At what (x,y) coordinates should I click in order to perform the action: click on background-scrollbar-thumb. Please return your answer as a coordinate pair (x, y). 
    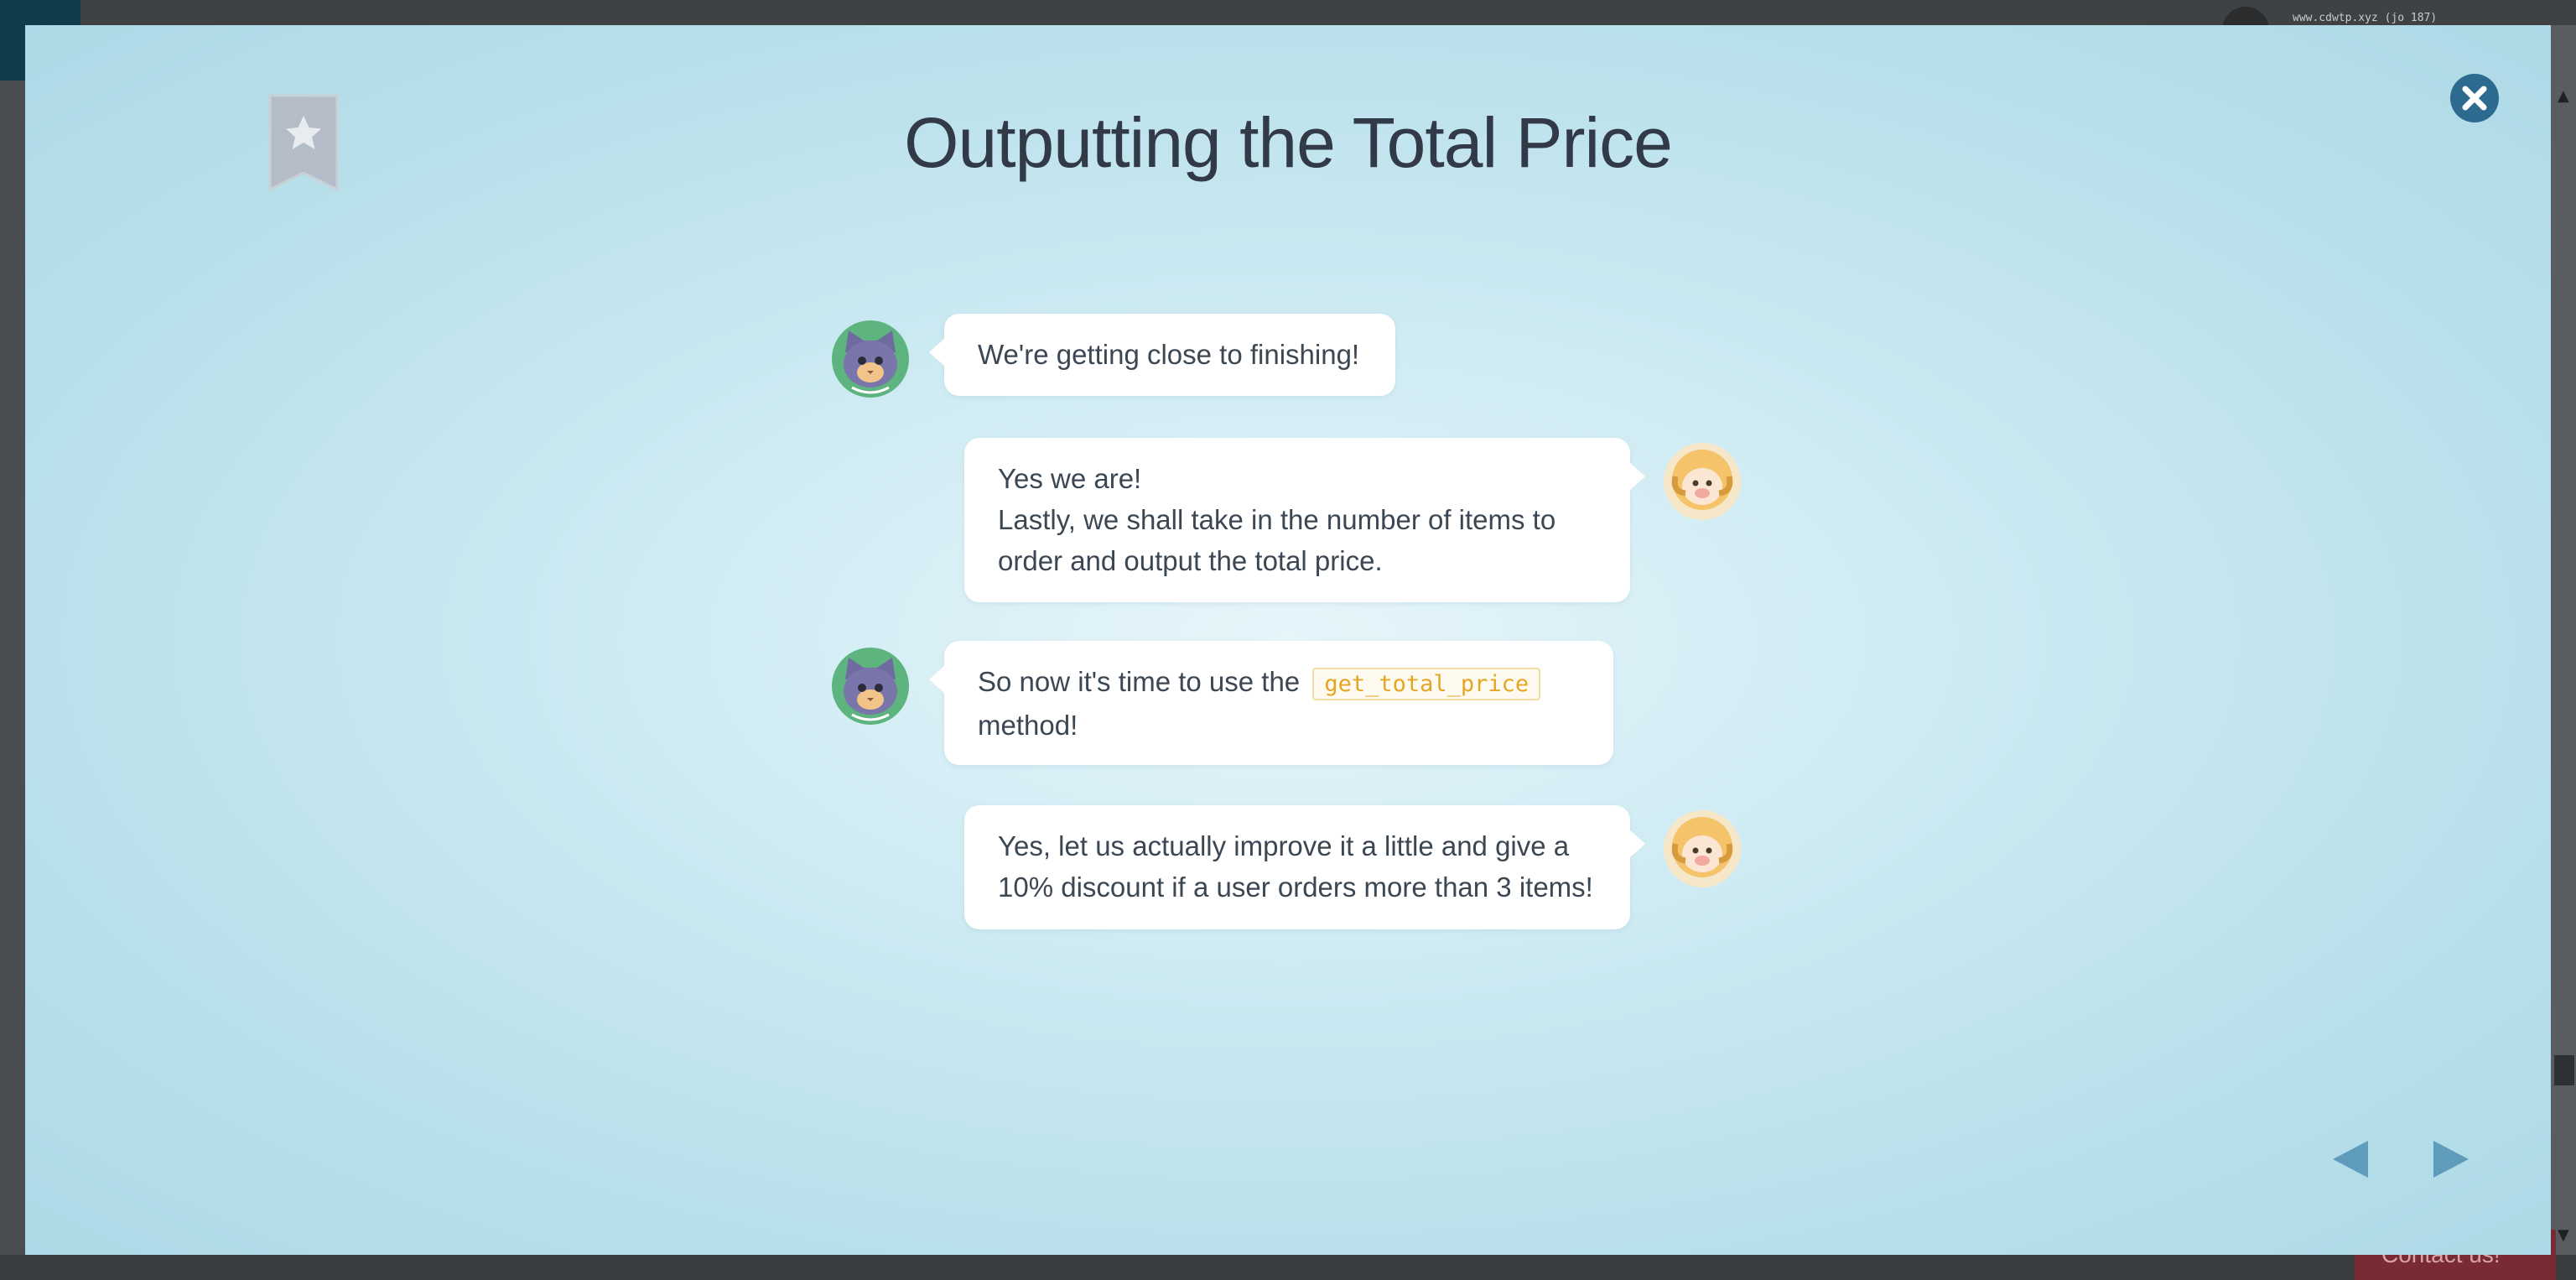
    Looking at the image, I should click on (2564, 1070).